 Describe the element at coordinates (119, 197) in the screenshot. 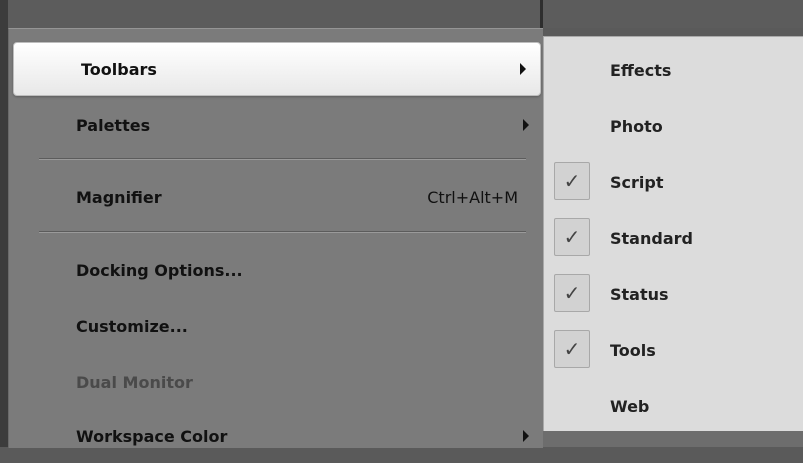

I see `menu-item-label: Magnifier` at that location.